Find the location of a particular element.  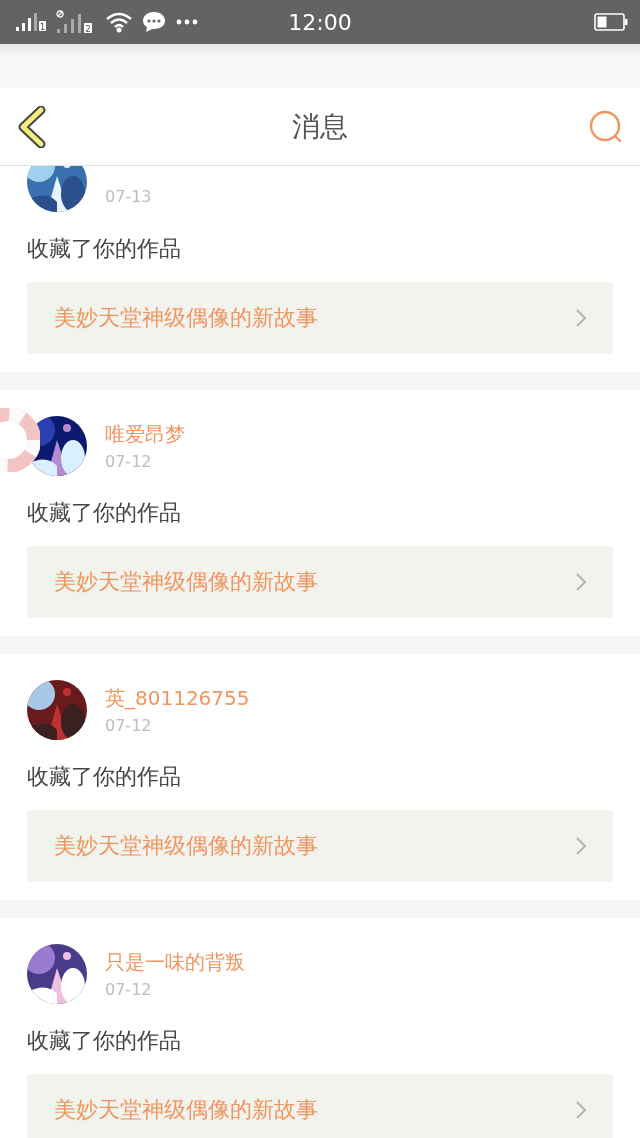

battery-icon is located at coordinates (611, 22).